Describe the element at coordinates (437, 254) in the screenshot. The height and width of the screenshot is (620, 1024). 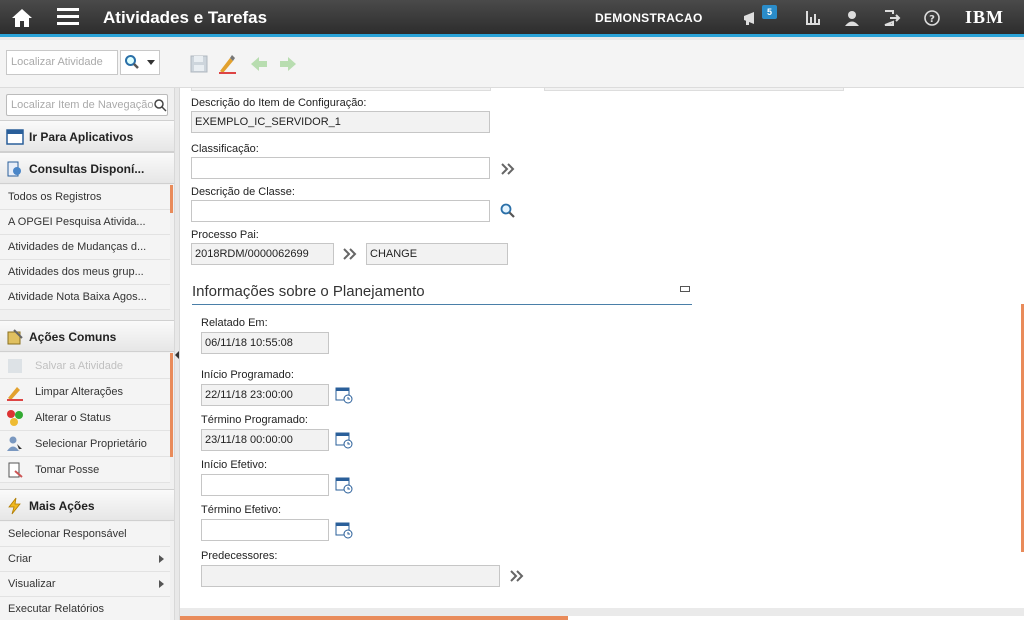
I see `parent-class-field: CHANGE` at that location.